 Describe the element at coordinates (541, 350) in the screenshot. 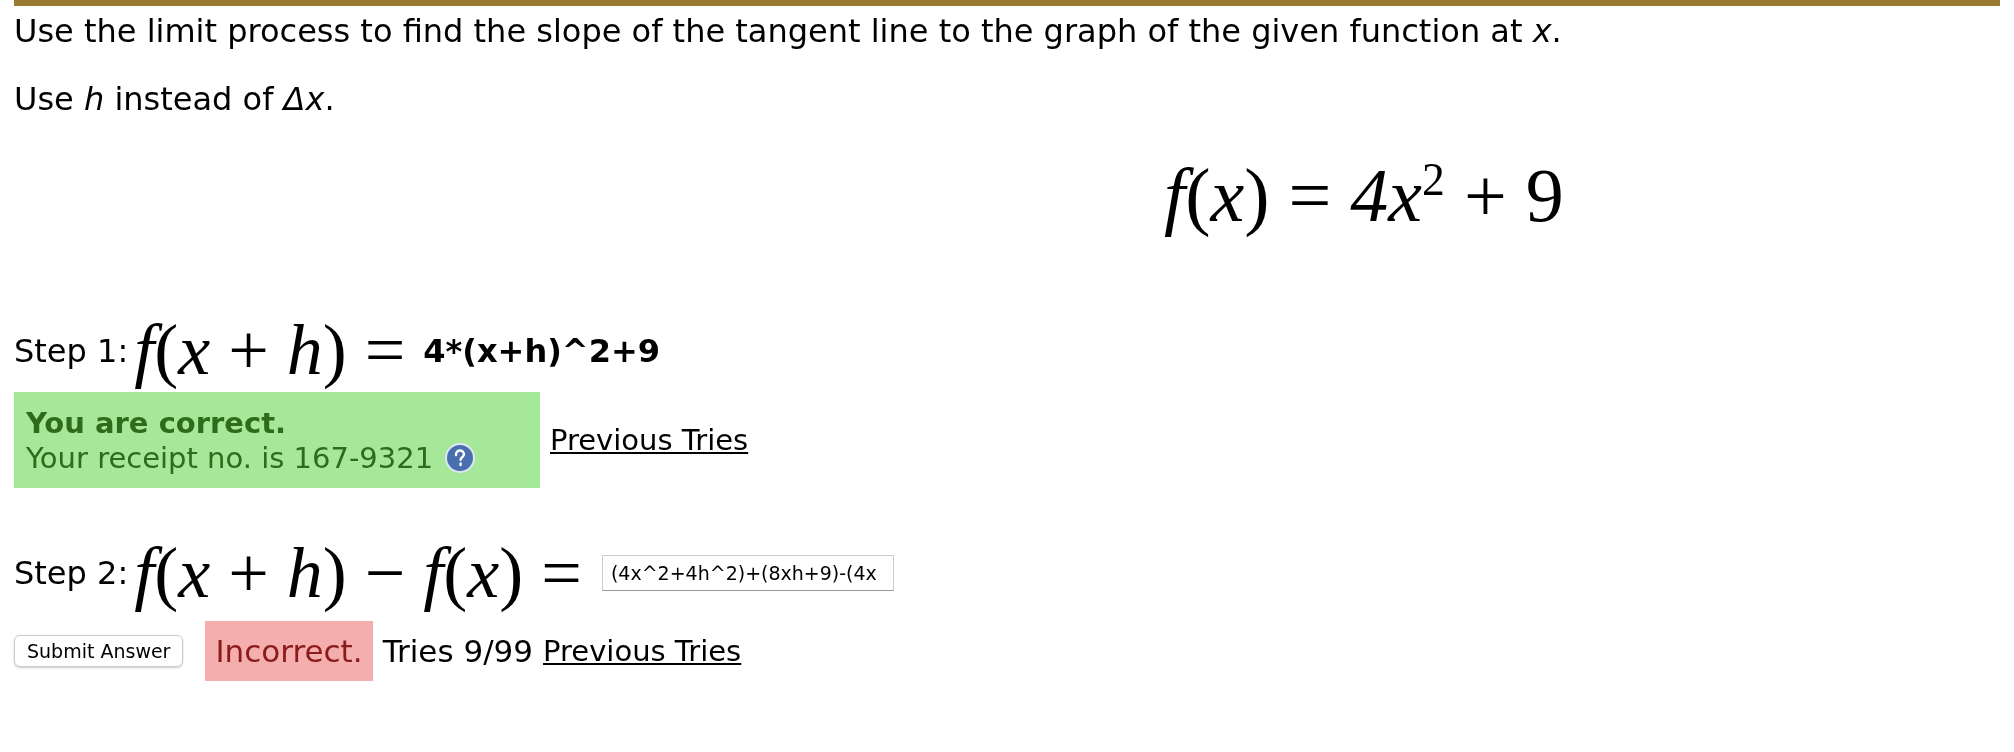

I see `submitted-answer: 4*(x+h)^2+9` at that location.